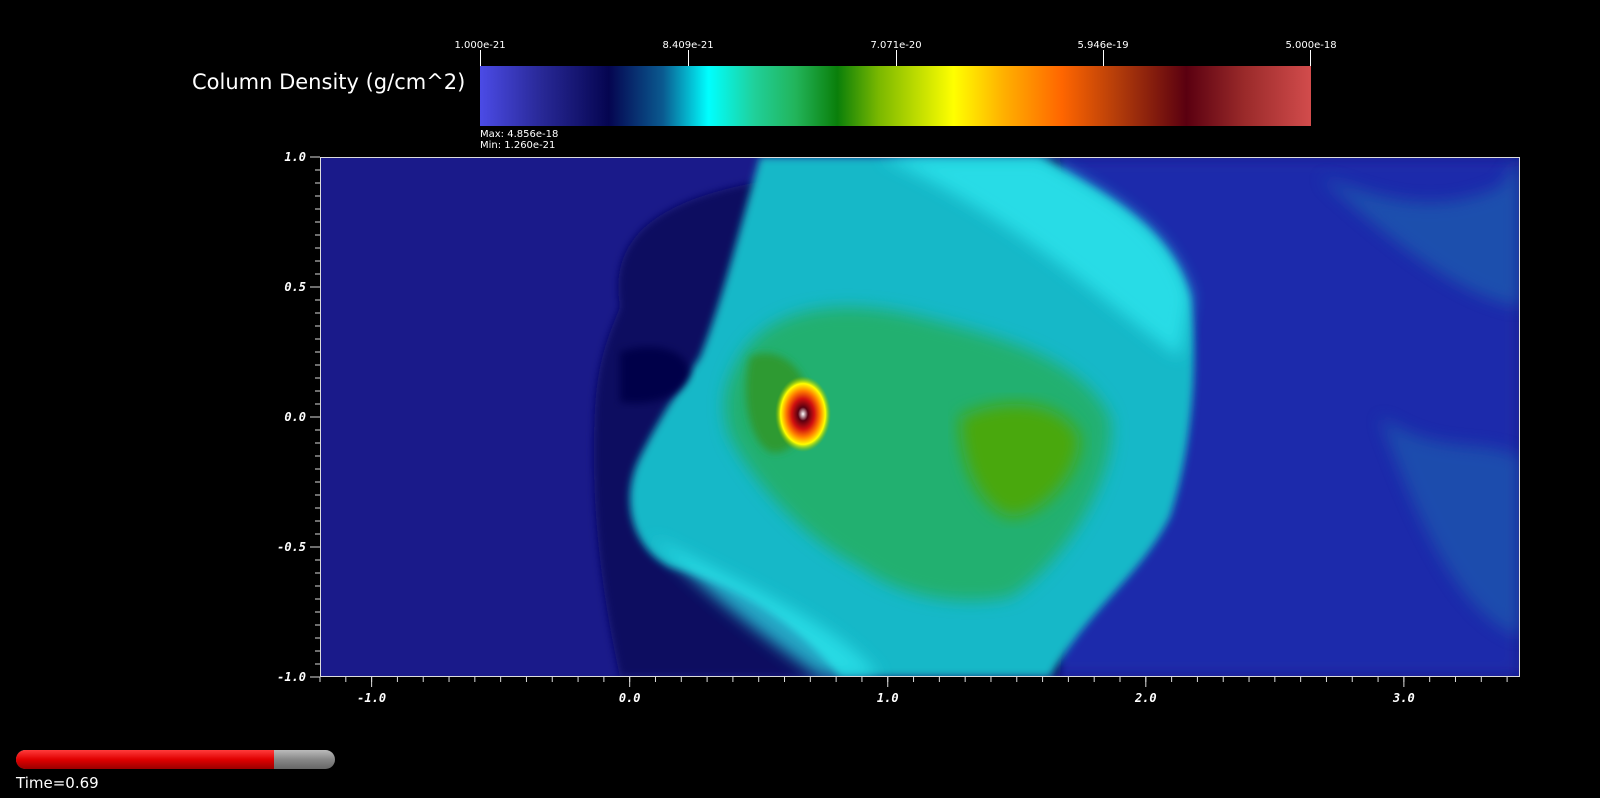 This screenshot has height=798, width=1600. I want to click on colorbar-title: Column Density (g/cm^2), so click(329, 82).